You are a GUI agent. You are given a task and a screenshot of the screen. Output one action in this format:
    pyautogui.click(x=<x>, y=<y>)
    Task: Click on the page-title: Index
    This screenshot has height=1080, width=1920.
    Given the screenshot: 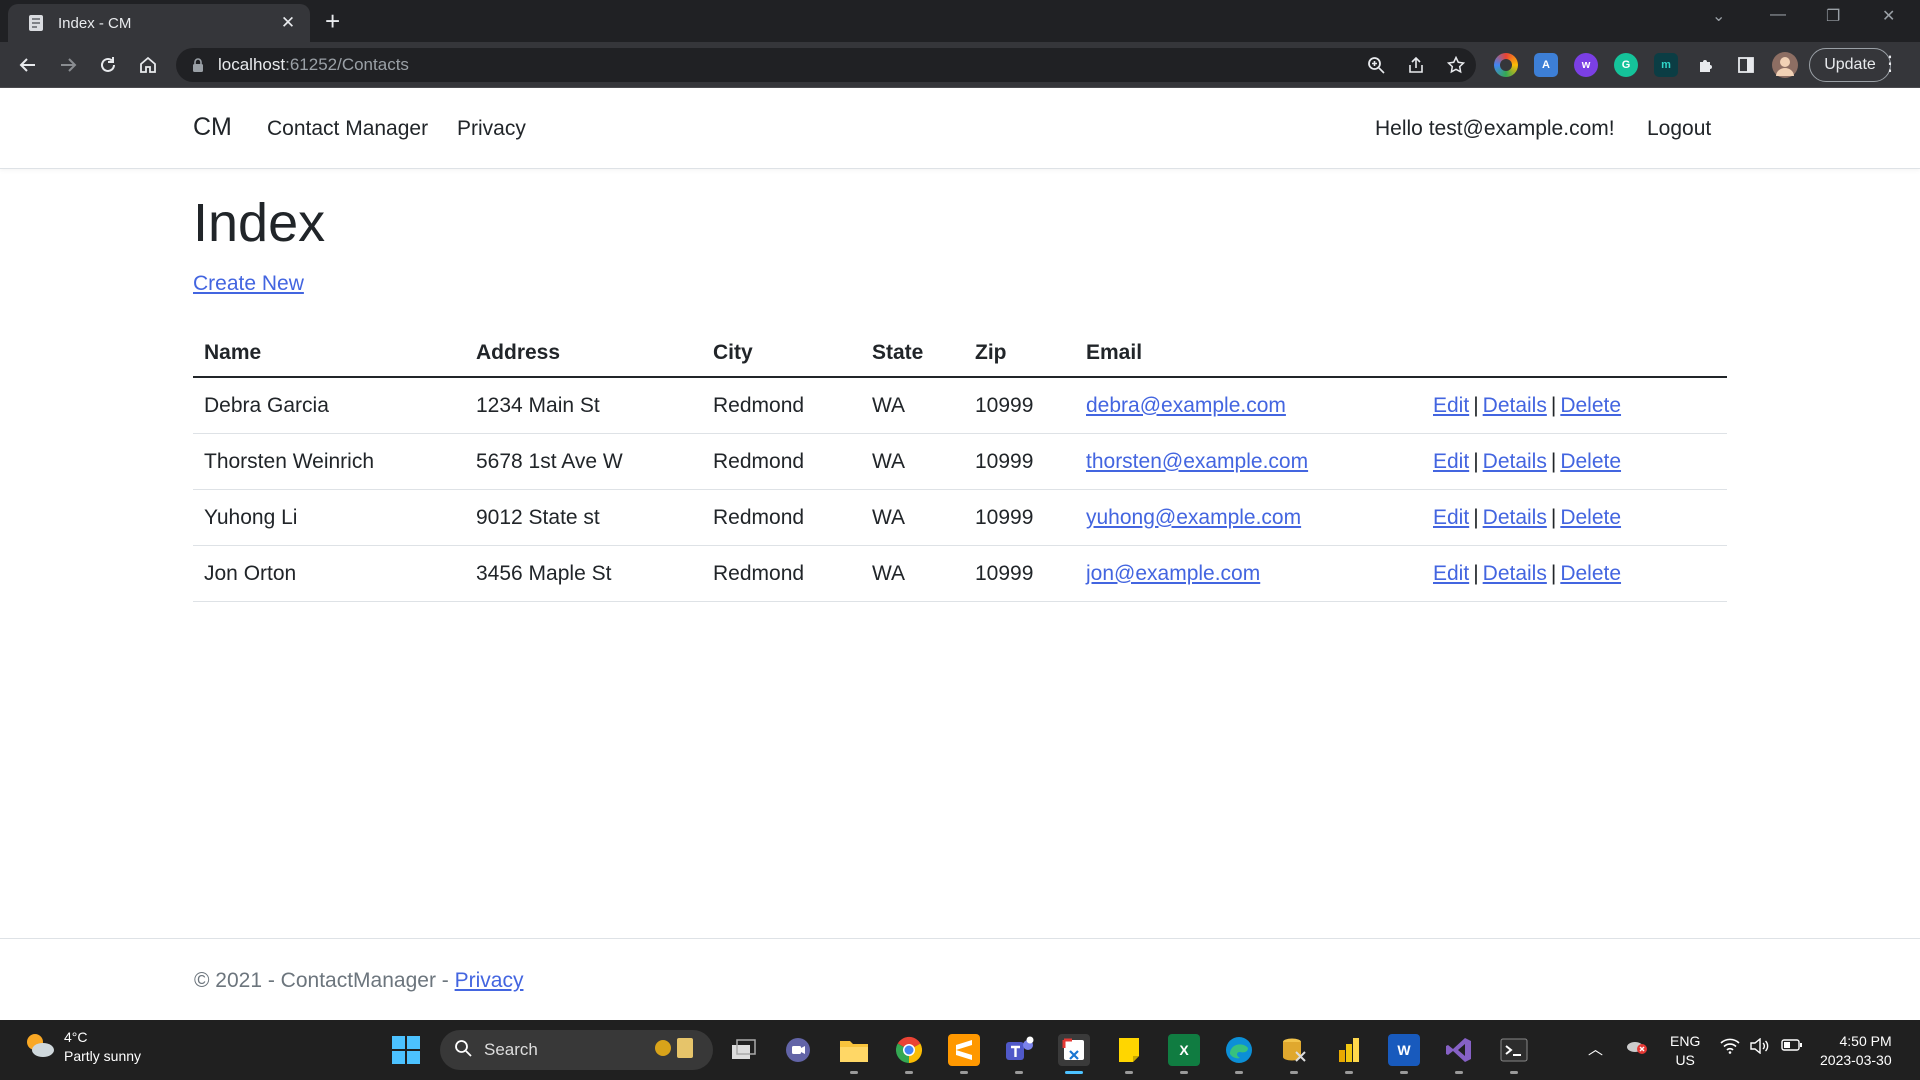 What is the action you would take?
    pyautogui.click(x=259, y=223)
    